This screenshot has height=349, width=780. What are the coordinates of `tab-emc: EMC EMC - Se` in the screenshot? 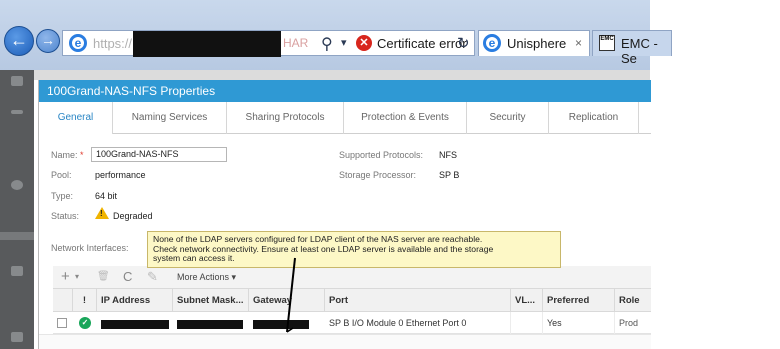 It's located at (632, 48).